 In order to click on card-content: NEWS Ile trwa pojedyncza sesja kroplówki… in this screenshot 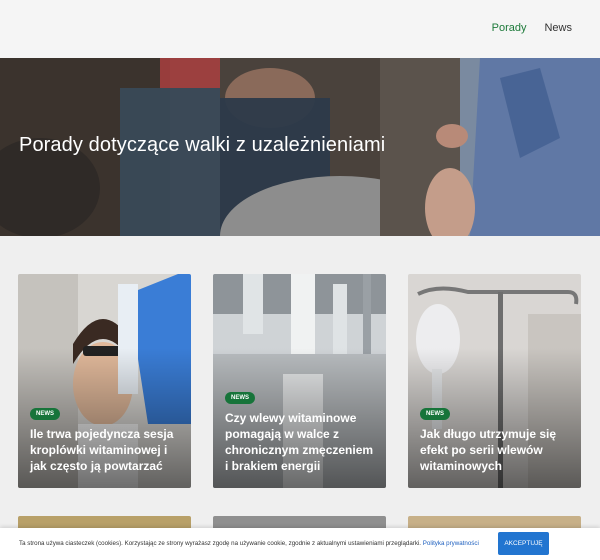, I will do `click(104, 438)`.